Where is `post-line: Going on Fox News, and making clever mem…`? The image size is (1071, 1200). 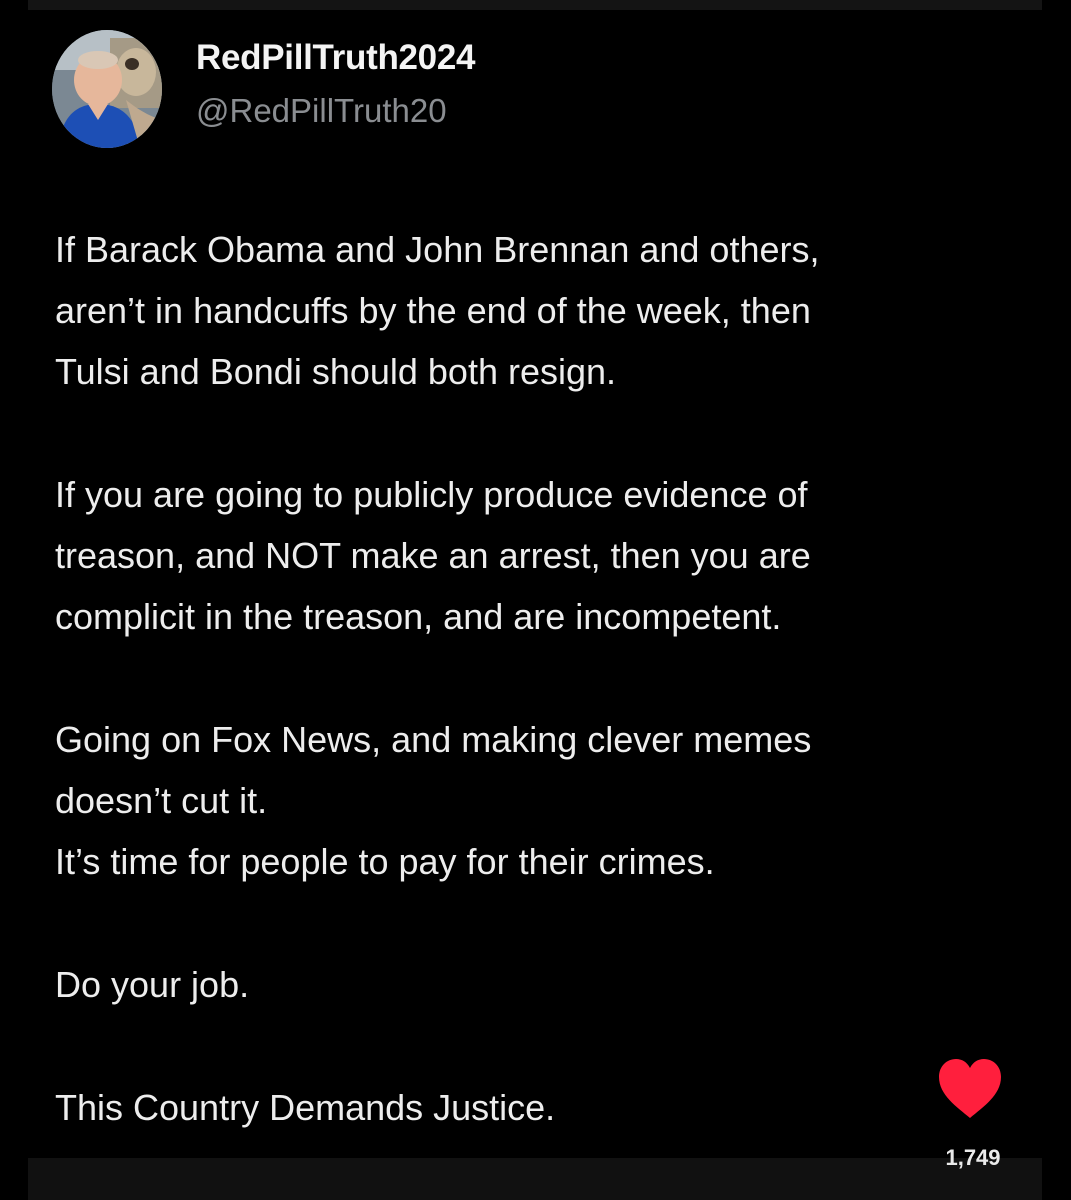 post-line: Going on Fox News, and making clever mem… is located at coordinates (433, 739).